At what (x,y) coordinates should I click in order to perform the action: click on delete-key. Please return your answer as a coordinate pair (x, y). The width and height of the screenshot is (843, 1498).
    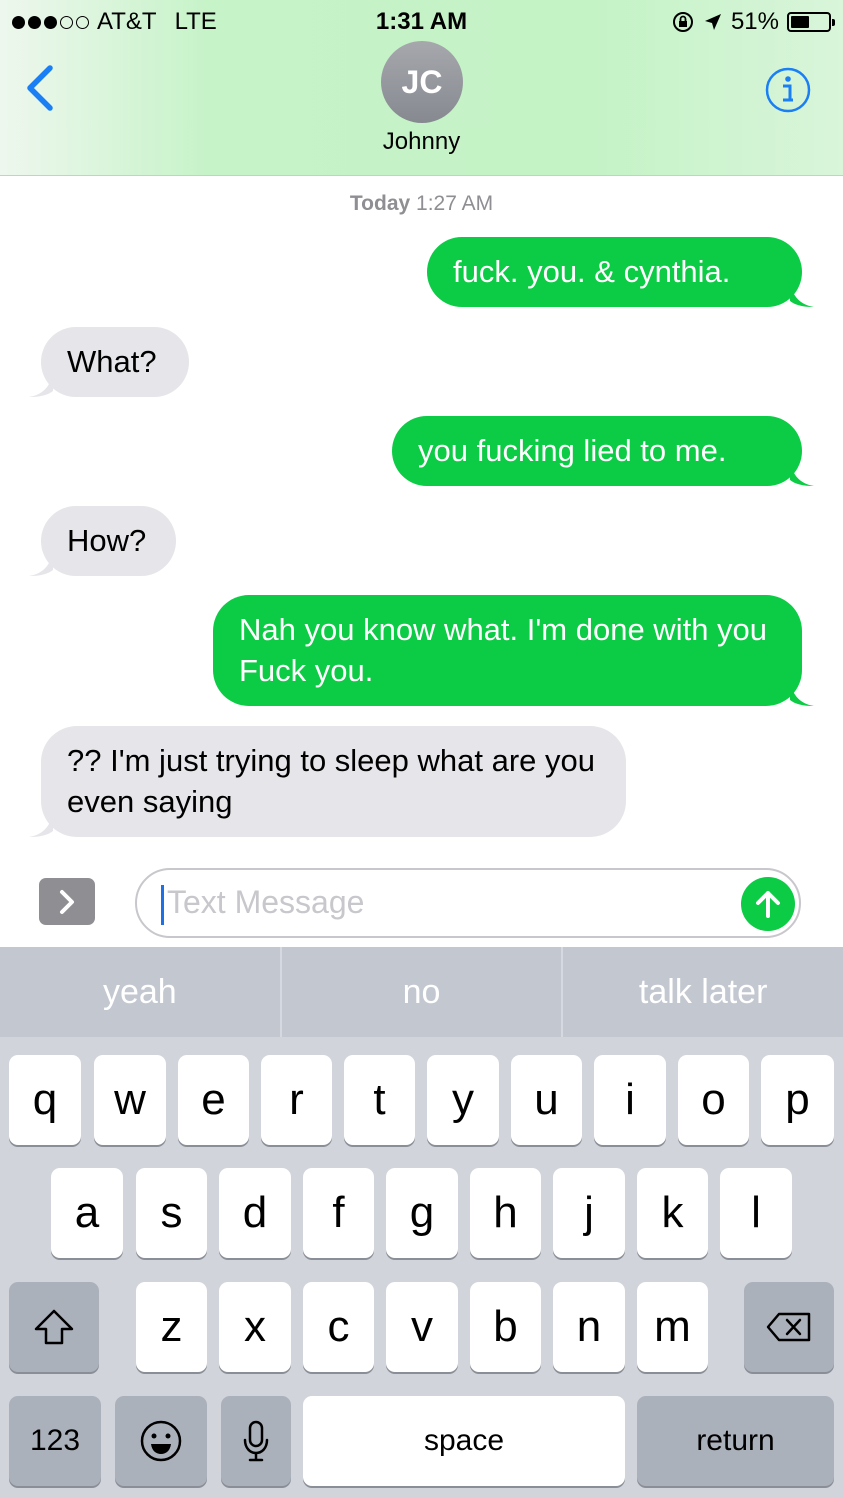
    Looking at the image, I should click on (789, 1327).